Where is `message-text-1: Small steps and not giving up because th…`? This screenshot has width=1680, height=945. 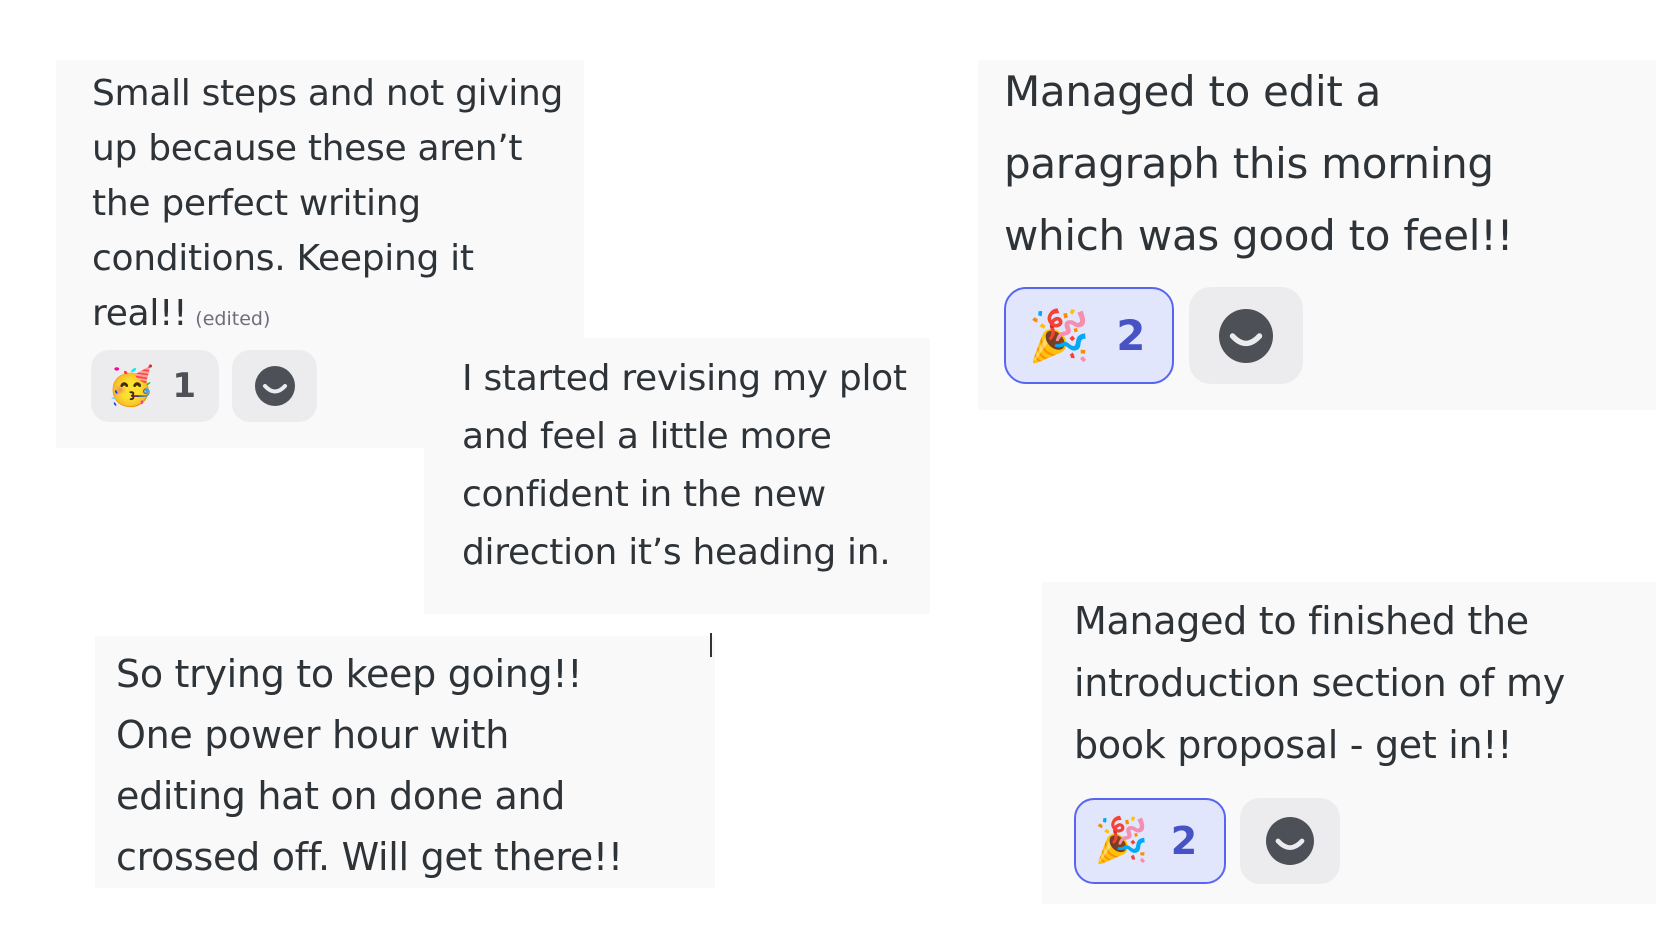 message-text-1: Small steps and not giving up because th… is located at coordinates (337, 206).